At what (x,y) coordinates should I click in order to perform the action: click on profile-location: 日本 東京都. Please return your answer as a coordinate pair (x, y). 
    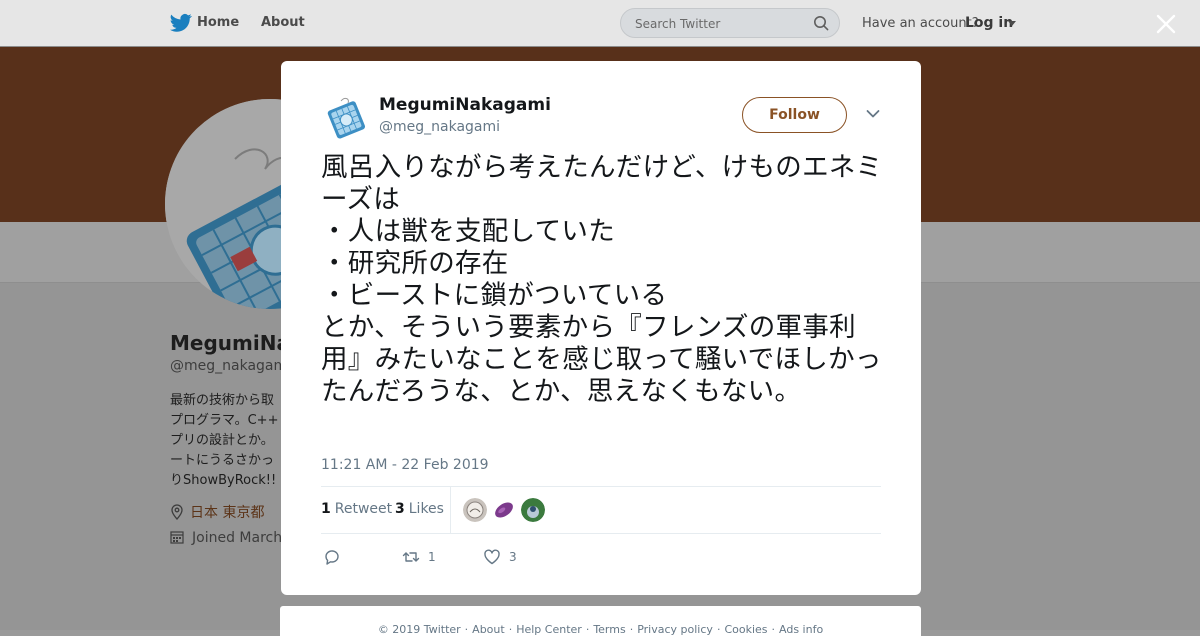
    Looking at the image, I should click on (217, 512).